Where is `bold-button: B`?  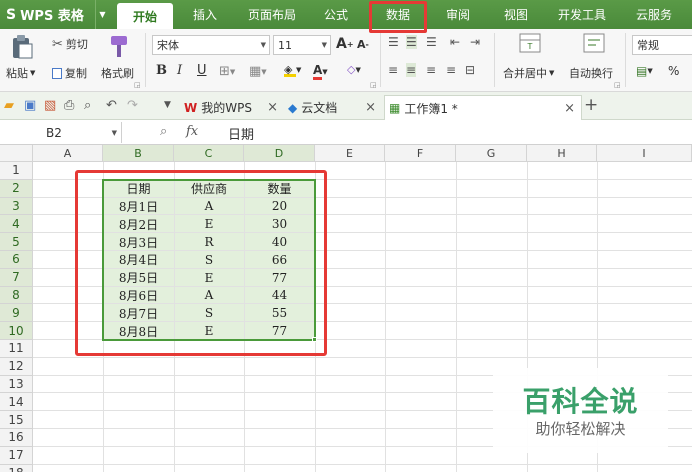 bold-button: B is located at coordinates (161, 70).